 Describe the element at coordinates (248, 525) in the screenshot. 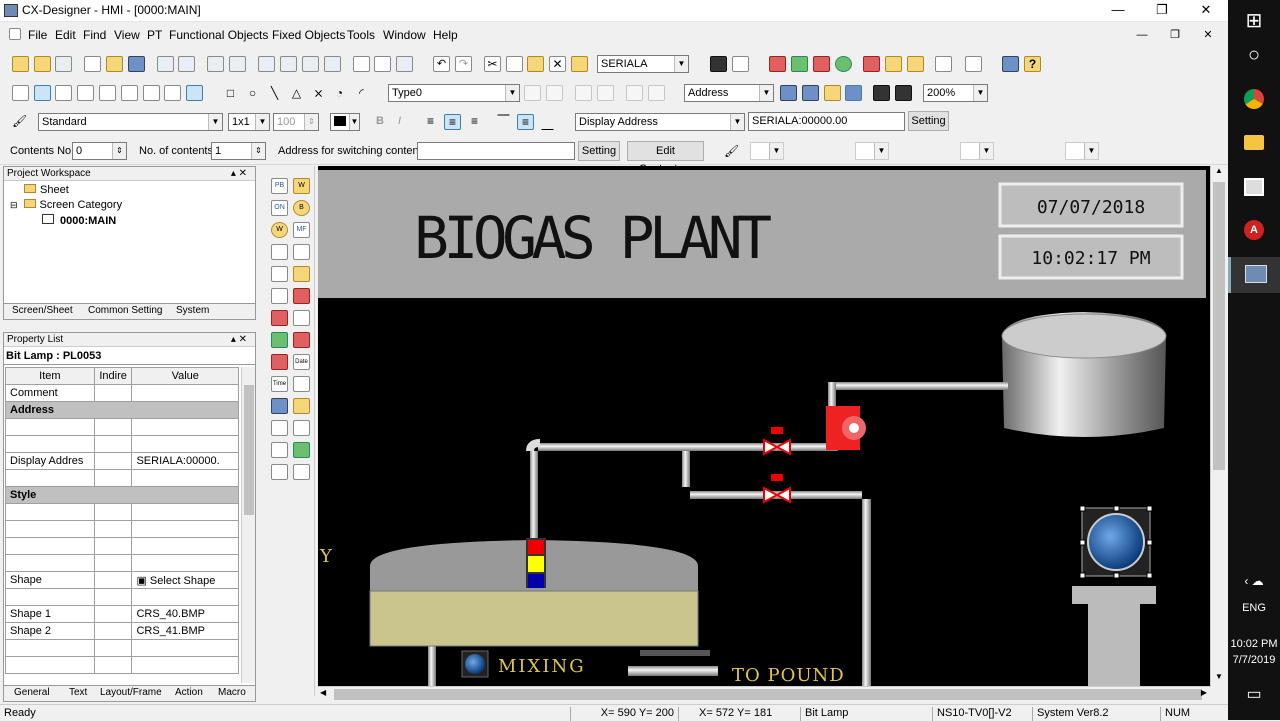

I see `property-scrollbar` at that location.